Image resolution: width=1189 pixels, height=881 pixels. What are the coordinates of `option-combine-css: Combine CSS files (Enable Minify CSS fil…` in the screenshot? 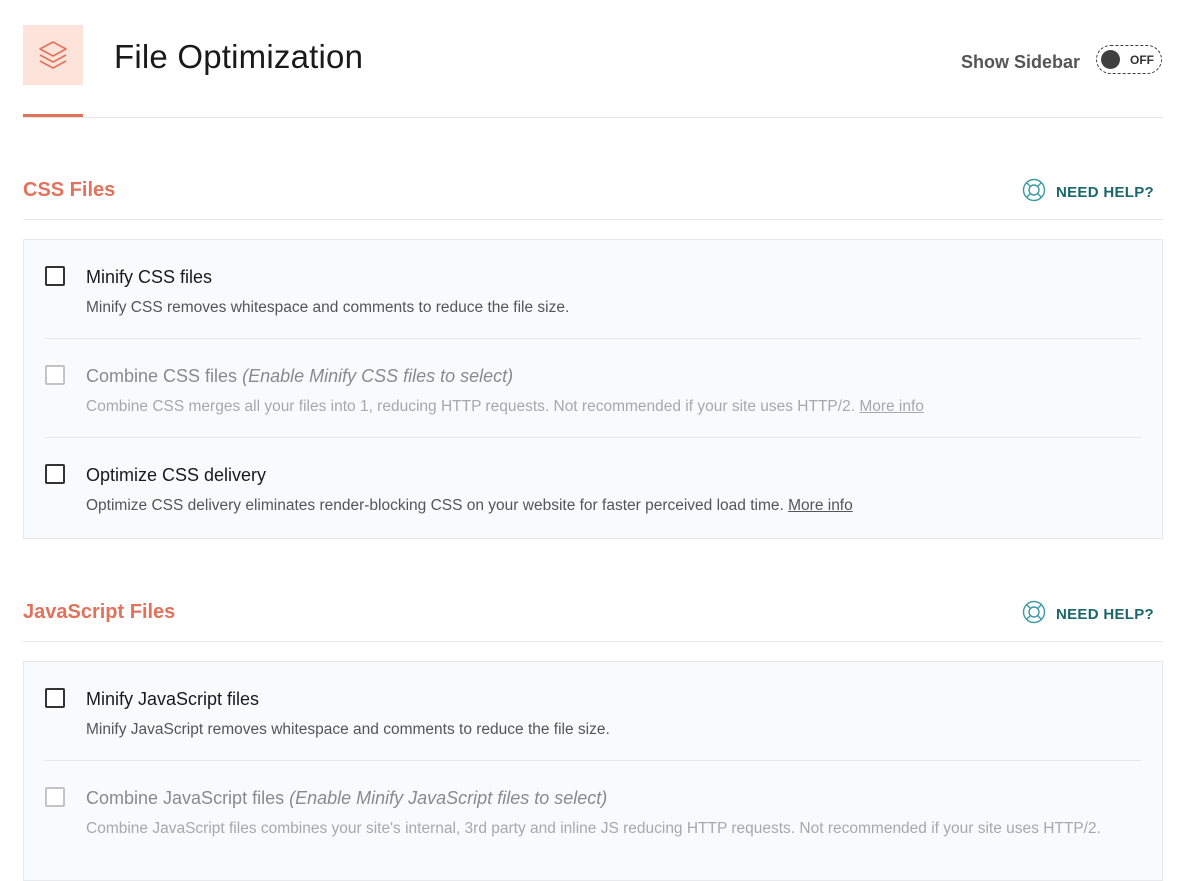 It's located at (593, 388).